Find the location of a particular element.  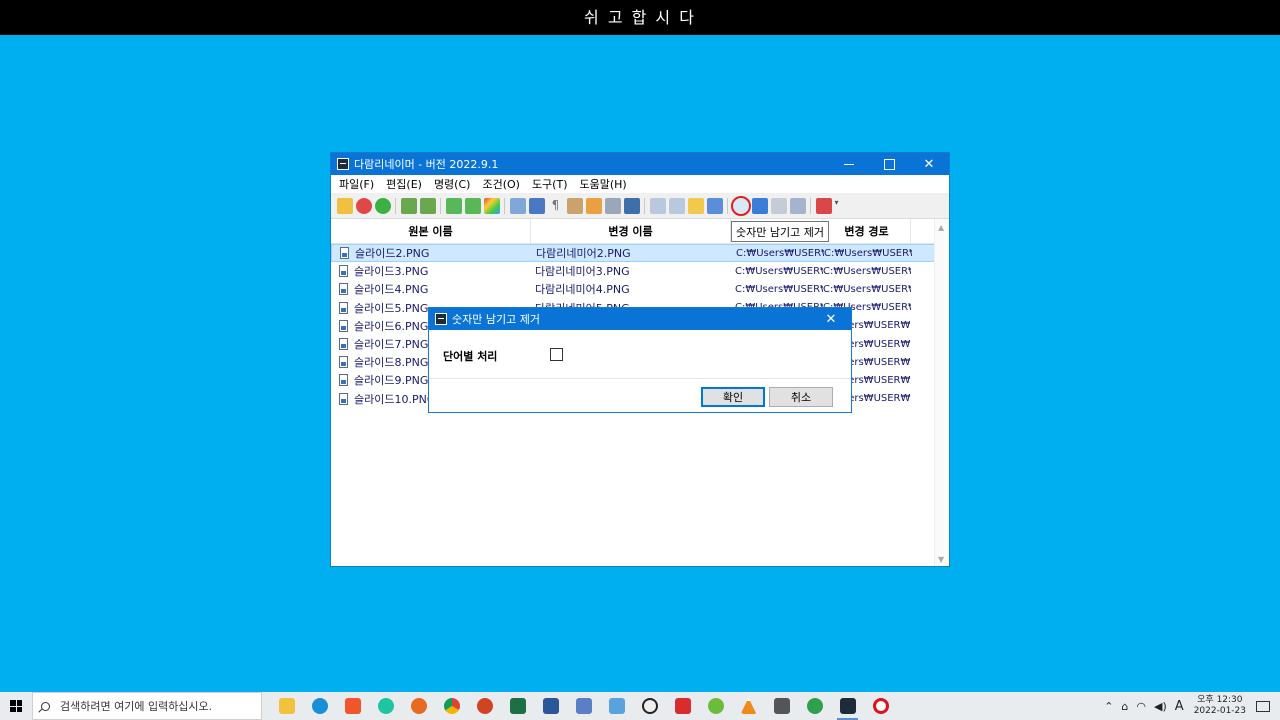

tag-remove-icon is located at coordinates (676, 205).